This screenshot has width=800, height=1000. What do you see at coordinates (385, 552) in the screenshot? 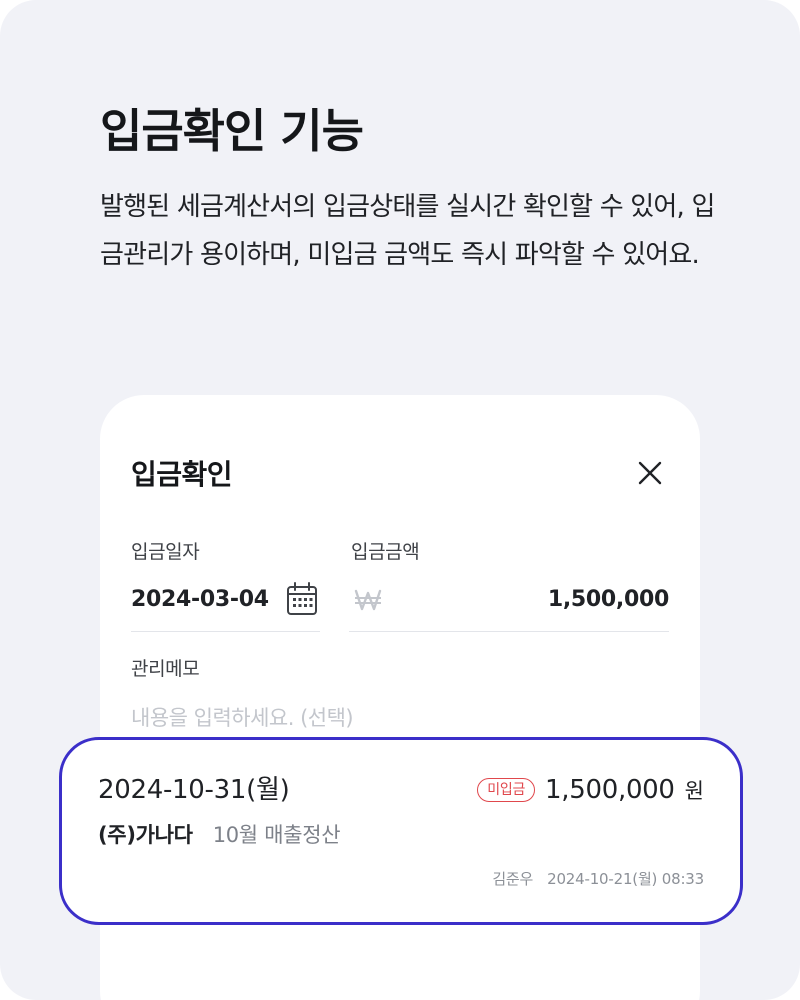
I see `deposit-amount-label: 입금금액` at bounding box center [385, 552].